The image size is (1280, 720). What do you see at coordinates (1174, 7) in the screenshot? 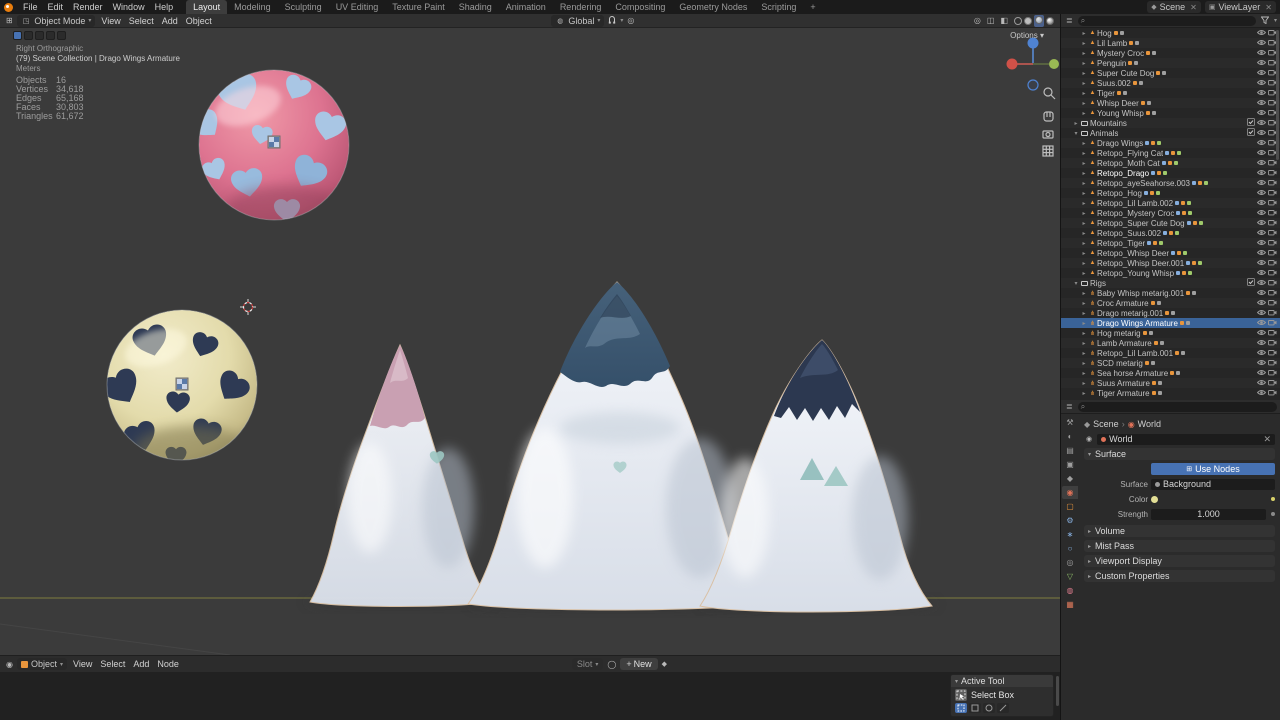
I see `scene-selector: ◆ Scene ✕` at bounding box center [1174, 7].